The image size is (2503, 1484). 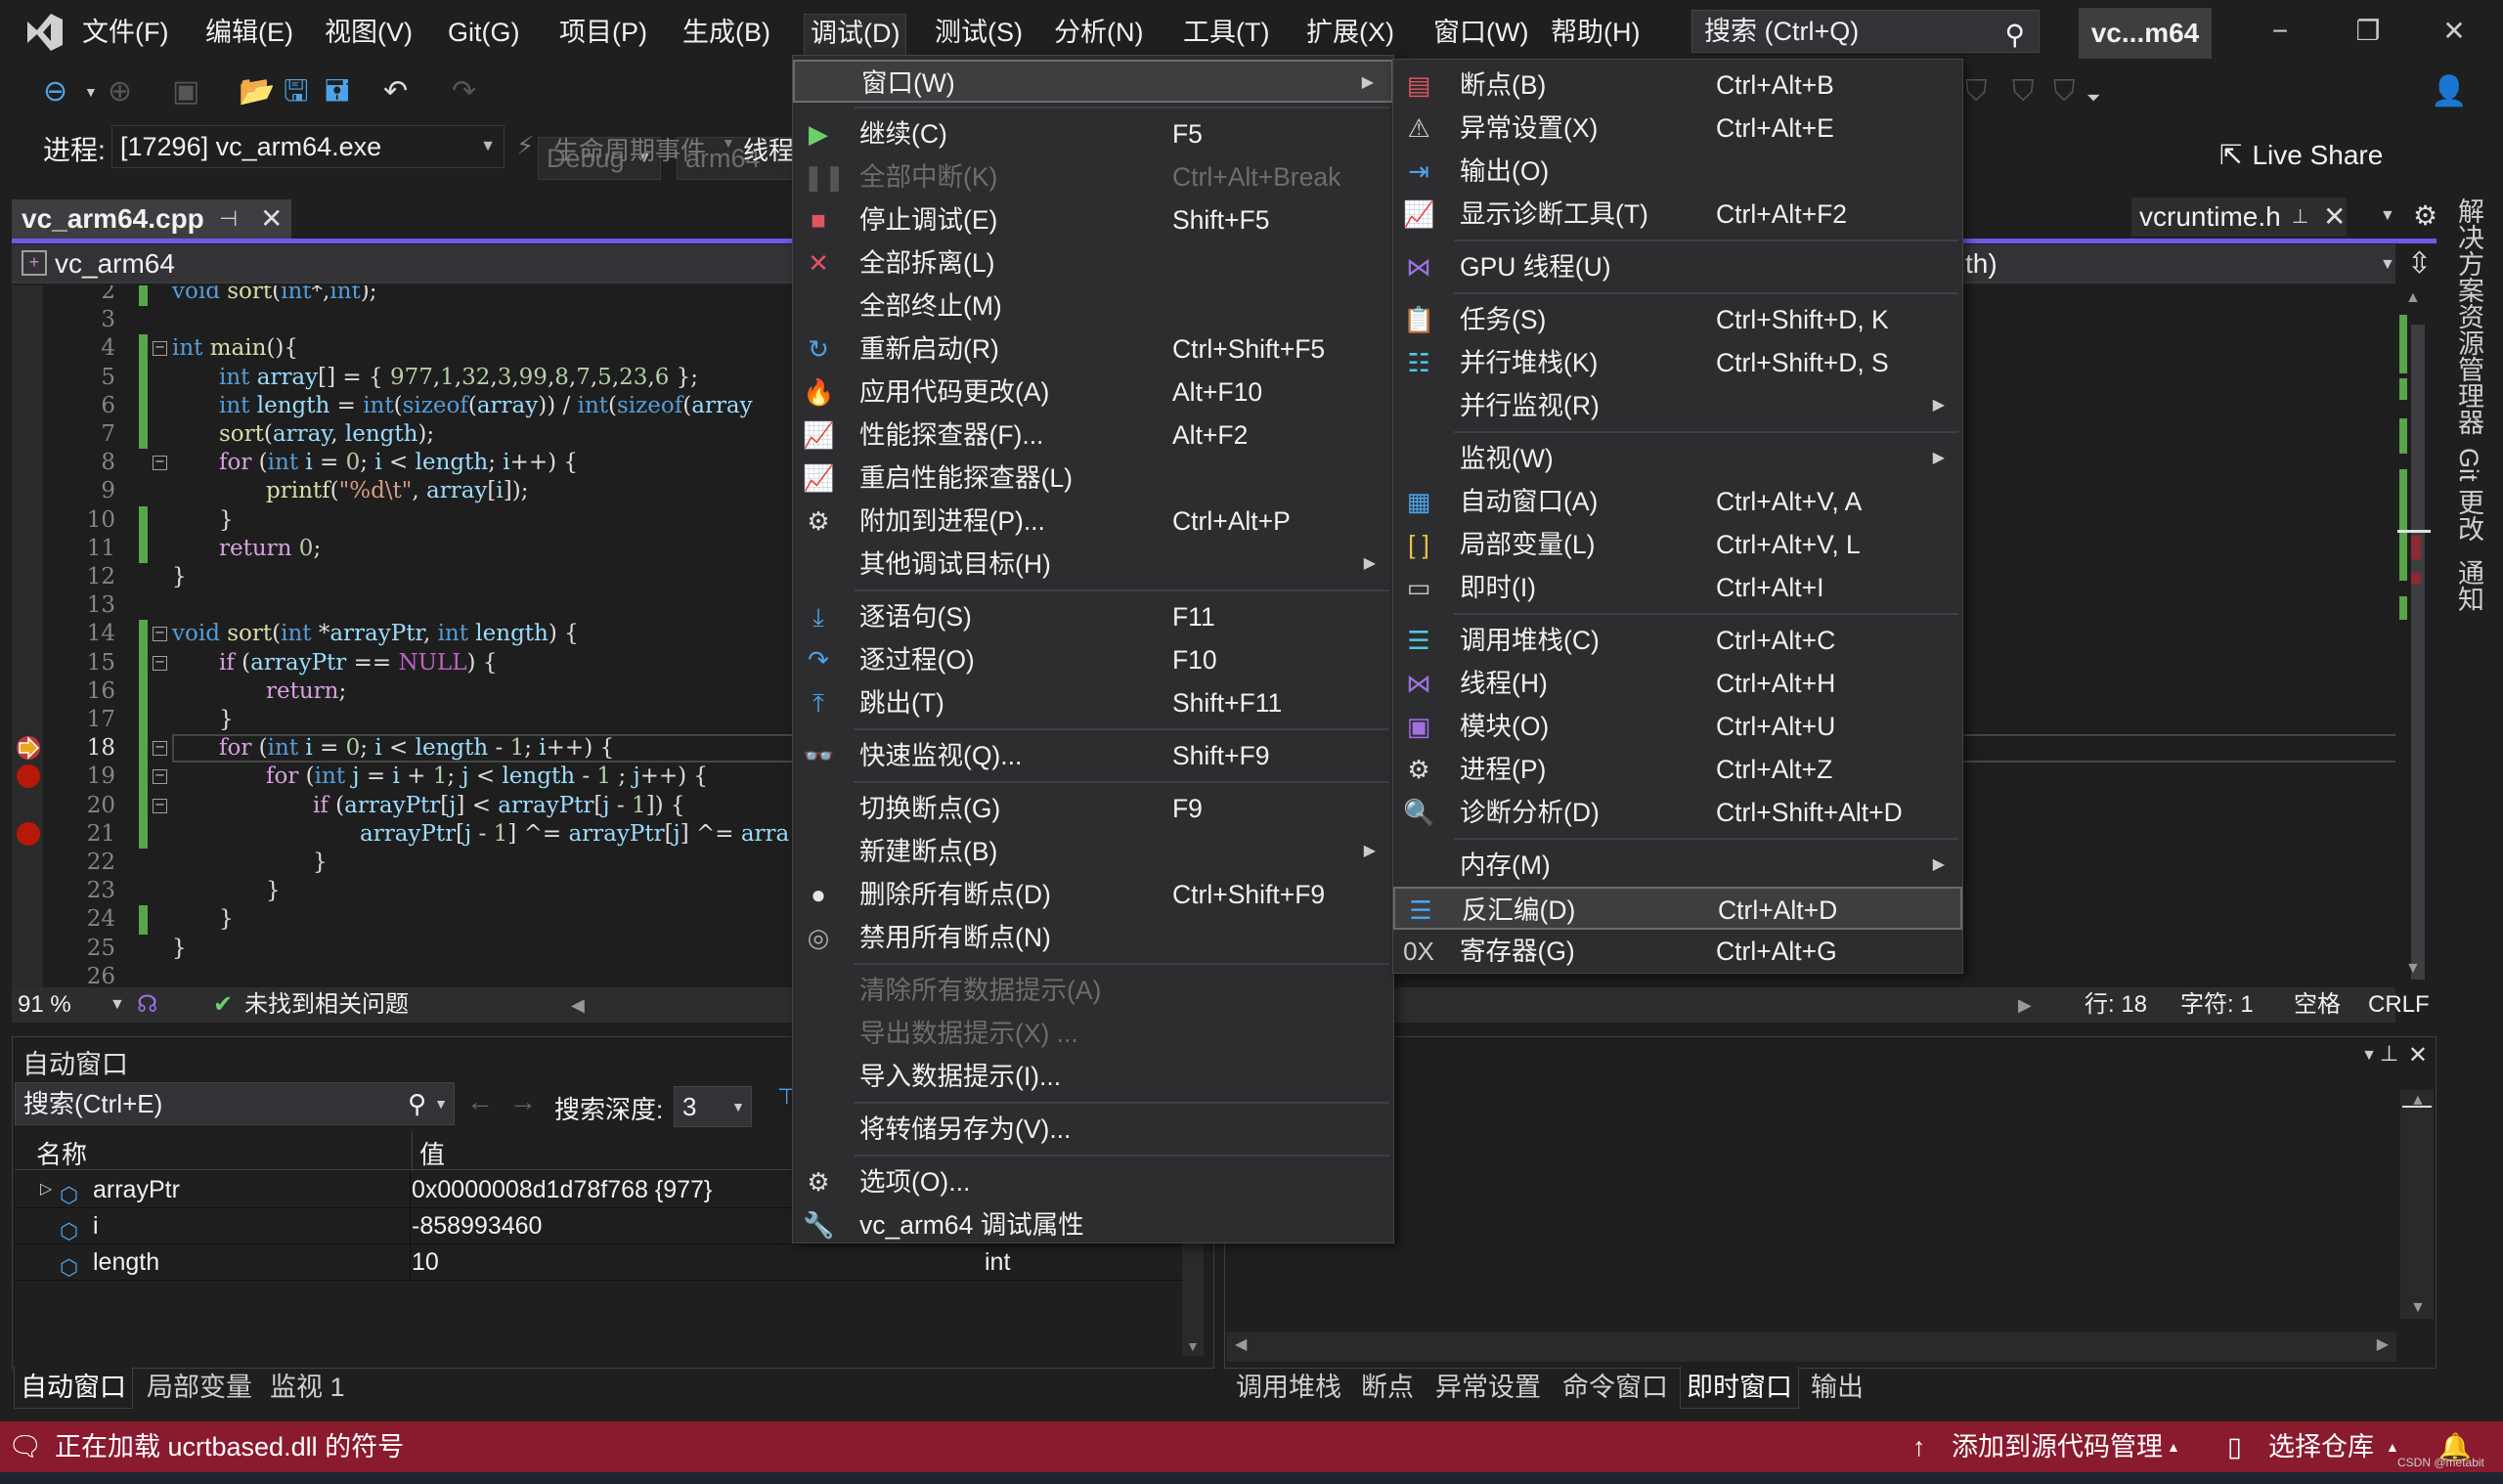 What do you see at coordinates (55, 91) in the screenshot?
I see `navigate-back-icon: ⊖` at bounding box center [55, 91].